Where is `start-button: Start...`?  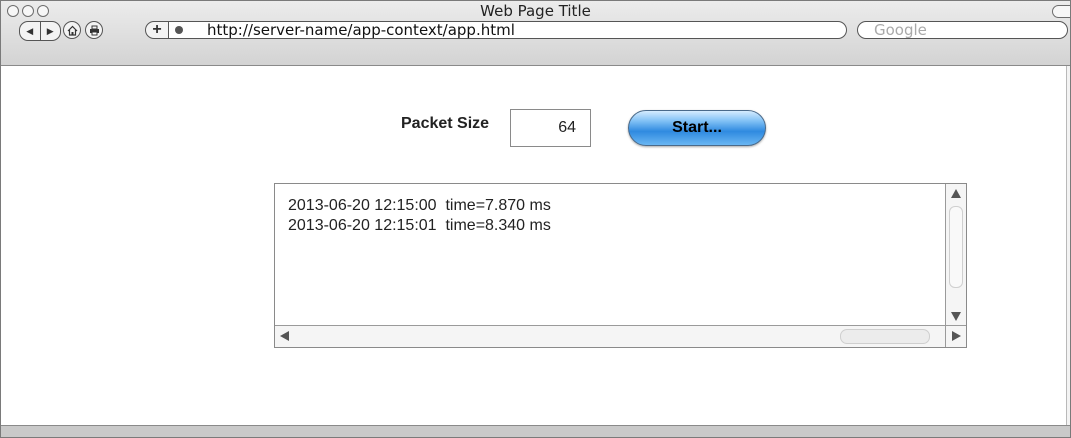
start-button: Start... is located at coordinates (697, 128).